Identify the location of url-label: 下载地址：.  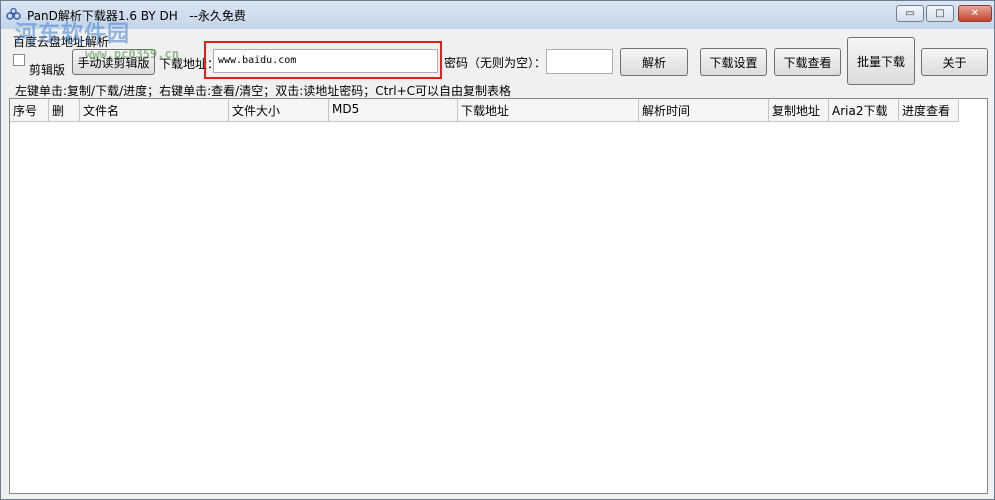
(189, 64).